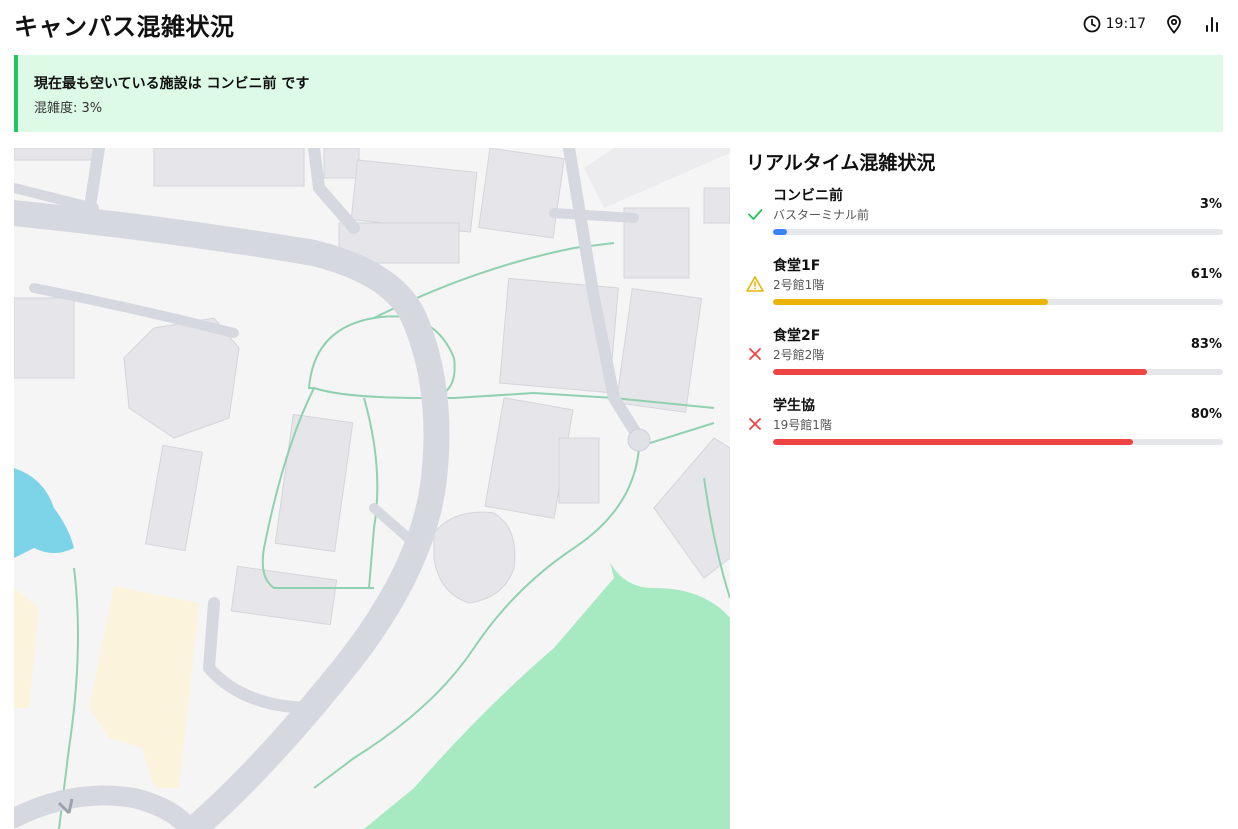  Describe the element at coordinates (1206, 344) in the screenshot. I see `facility-percent: 83%` at that location.